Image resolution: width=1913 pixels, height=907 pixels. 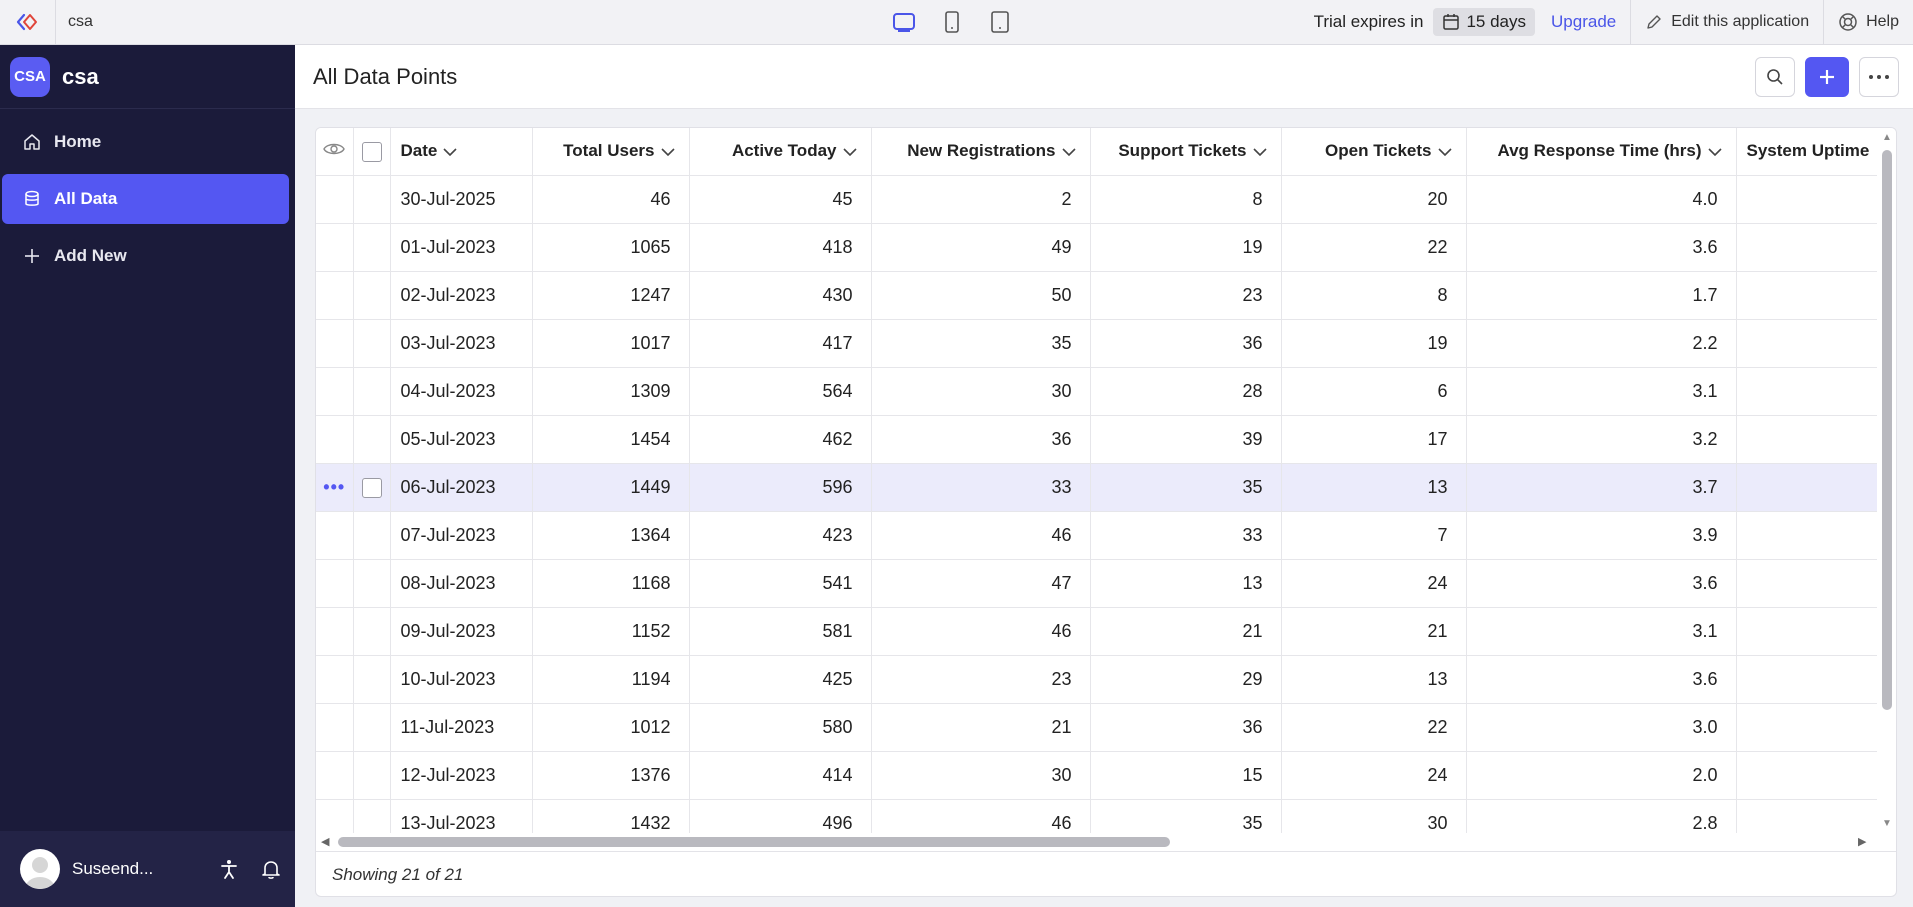 I want to click on table-cell: 1.7, so click(x=1601, y=295).